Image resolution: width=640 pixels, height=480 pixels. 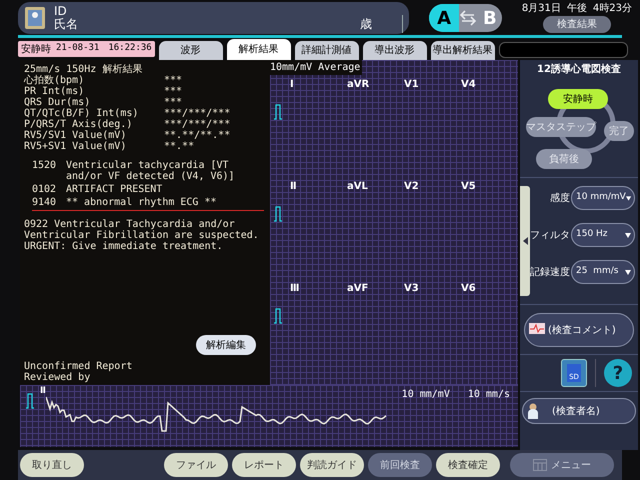 I want to click on sensitivity-text: 10 mm/mV, so click(x=426, y=395).